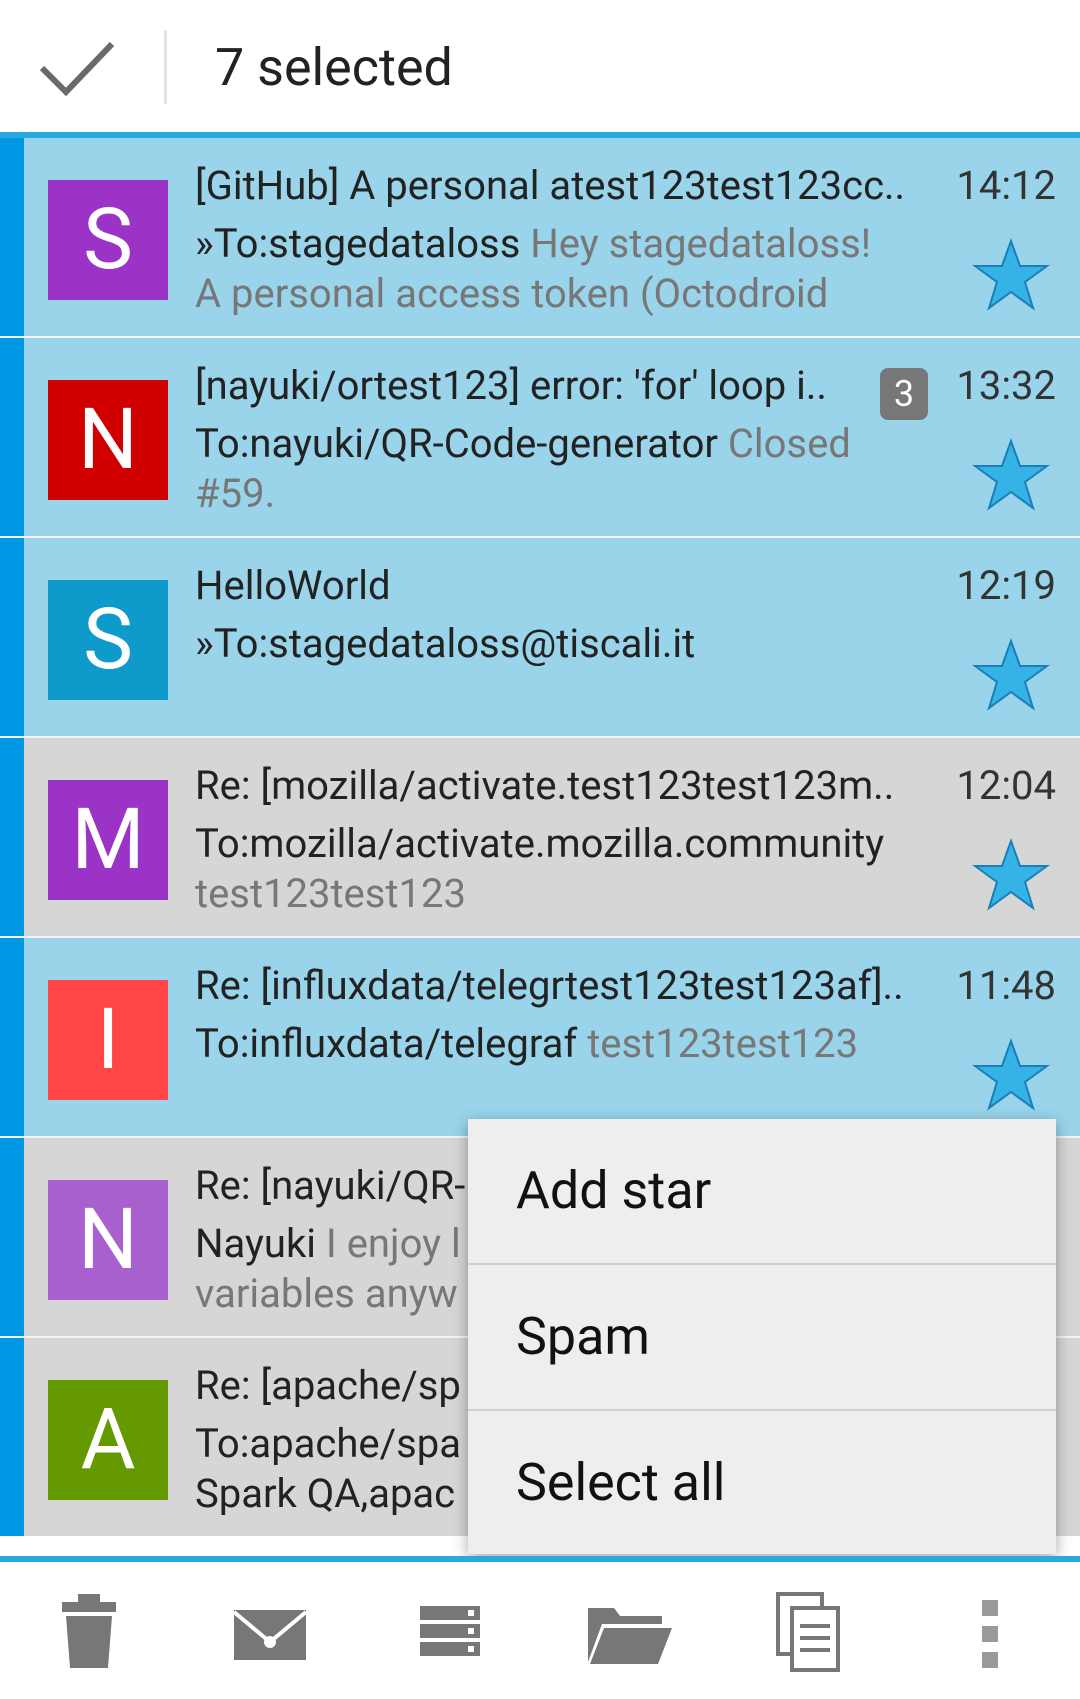  Describe the element at coordinates (165, 67) in the screenshot. I see `toolbar-divider` at that location.